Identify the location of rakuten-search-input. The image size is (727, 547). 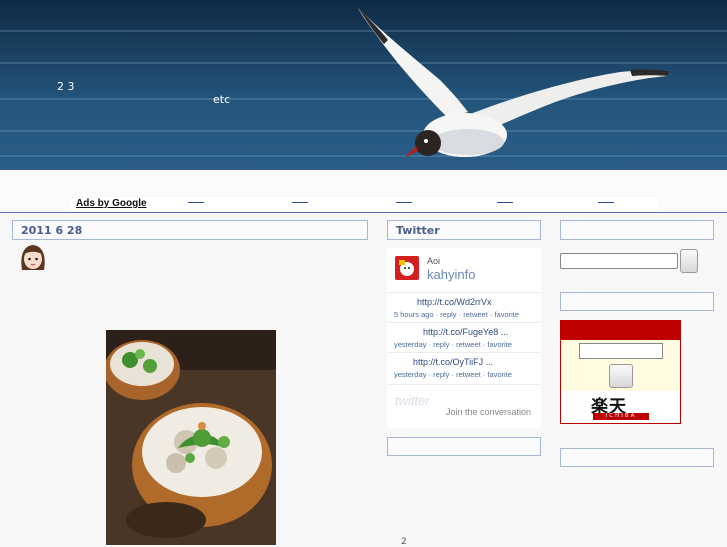
(621, 351).